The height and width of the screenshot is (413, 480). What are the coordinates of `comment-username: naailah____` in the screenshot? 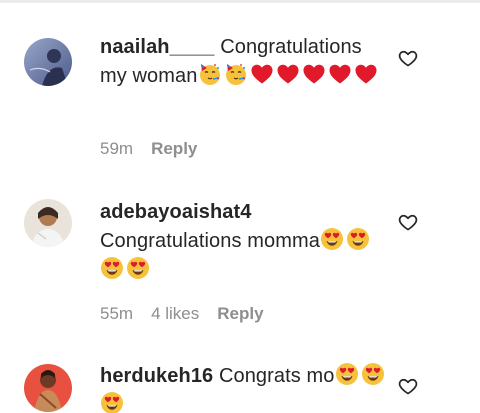 It's located at (157, 47).